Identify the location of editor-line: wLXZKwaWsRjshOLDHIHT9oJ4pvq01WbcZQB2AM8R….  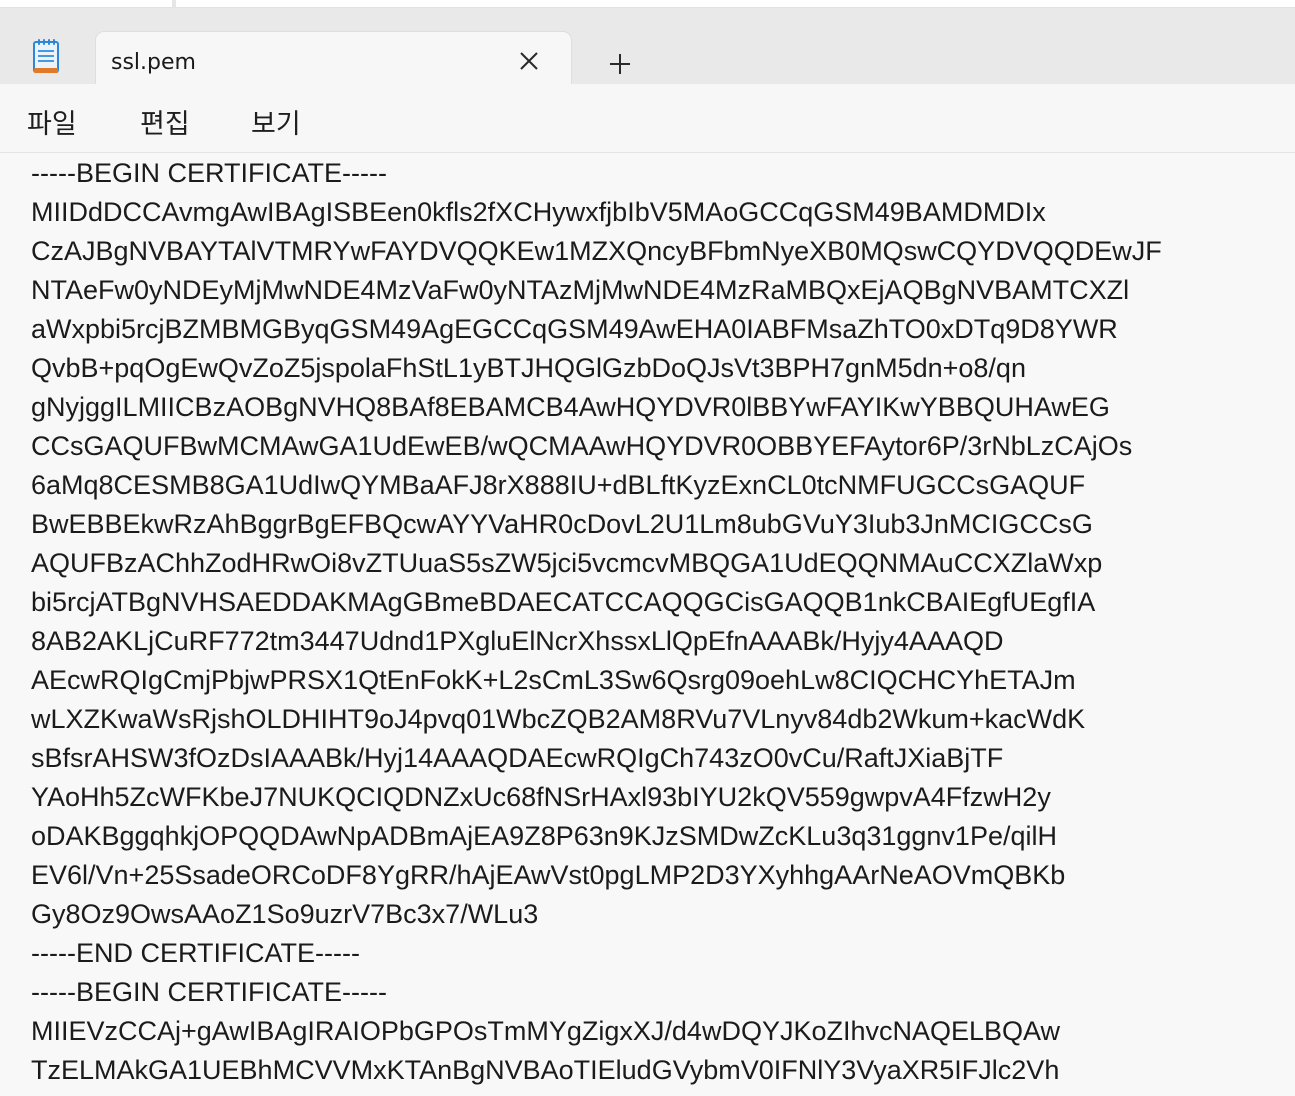
(558, 719).